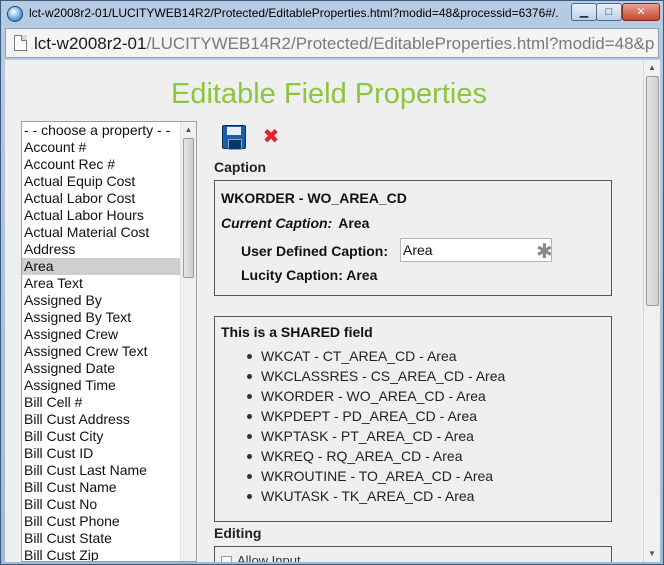  Describe the element at coordinates (101, 385) in the screenshot. I see `property-option: Assigned Time` at that location.